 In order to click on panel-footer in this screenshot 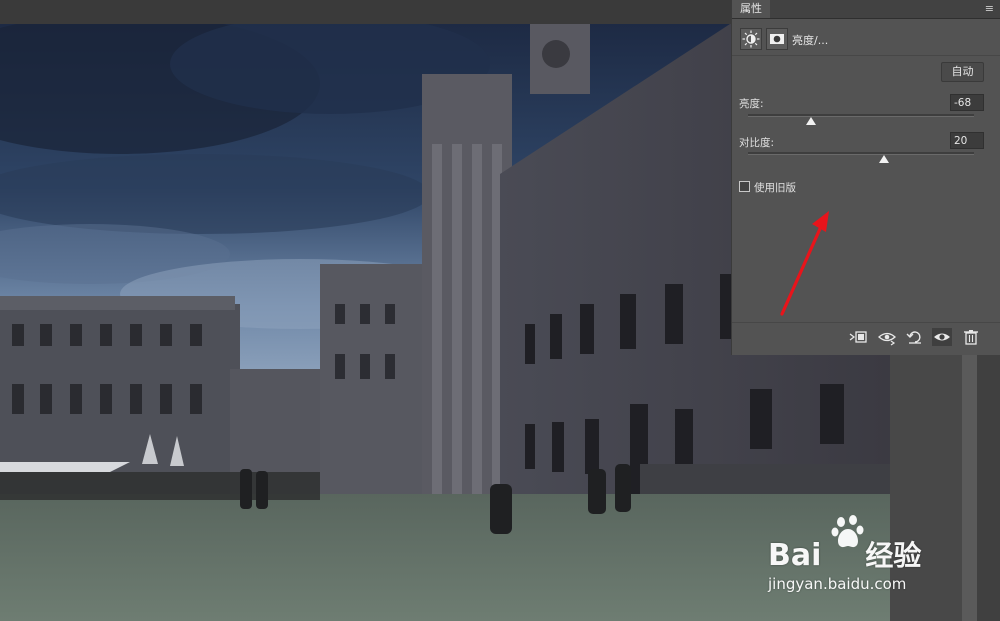, I will do `click(866, 336)`.